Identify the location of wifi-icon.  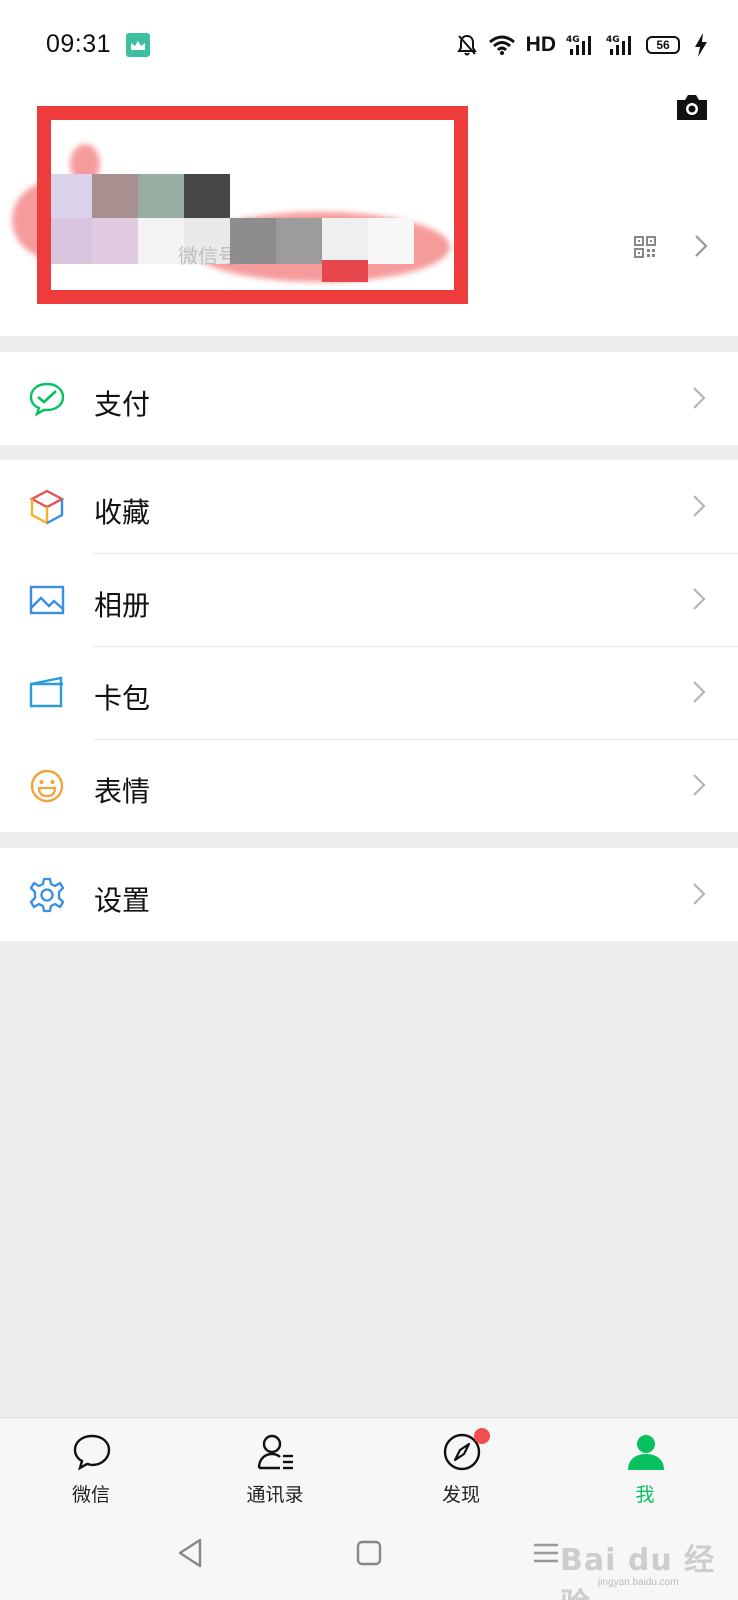
(501, 45).